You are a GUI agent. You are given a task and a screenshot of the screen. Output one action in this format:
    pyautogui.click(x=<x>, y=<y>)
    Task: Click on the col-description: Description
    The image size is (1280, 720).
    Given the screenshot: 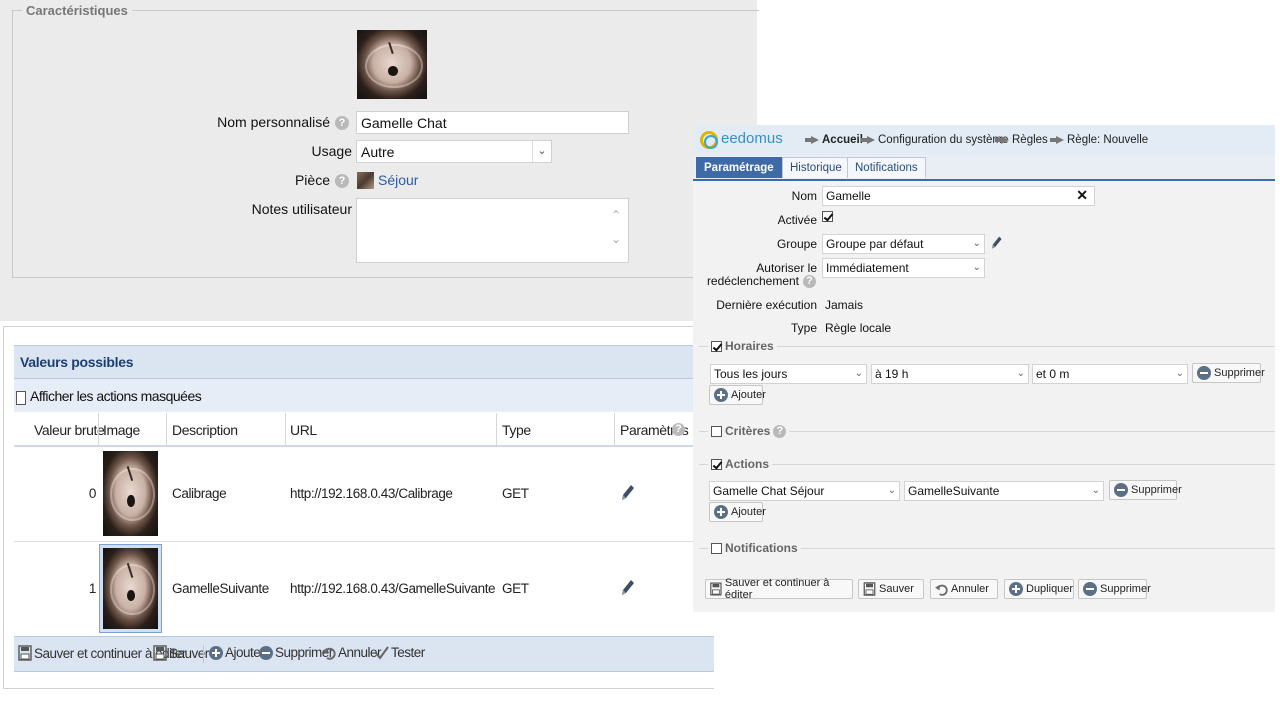 What is the action you would take?
    pyautogui.click(x=205, y=430)
    